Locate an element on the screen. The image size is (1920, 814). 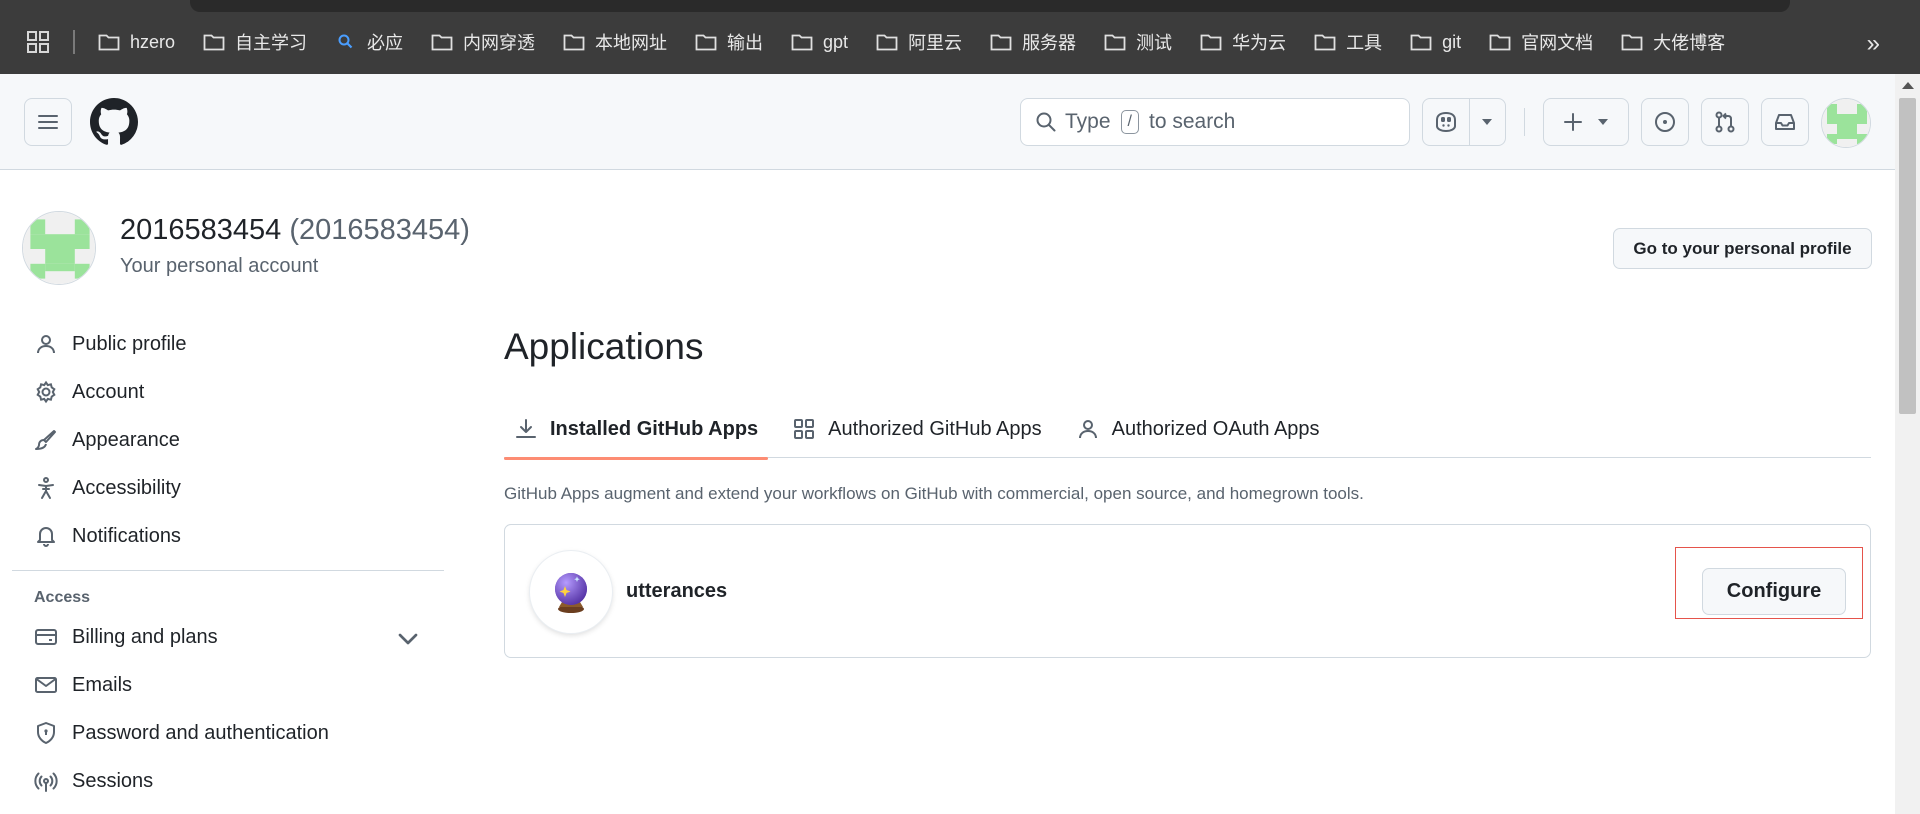
git-pull-request-icon is located at coordinates (1725, 122).